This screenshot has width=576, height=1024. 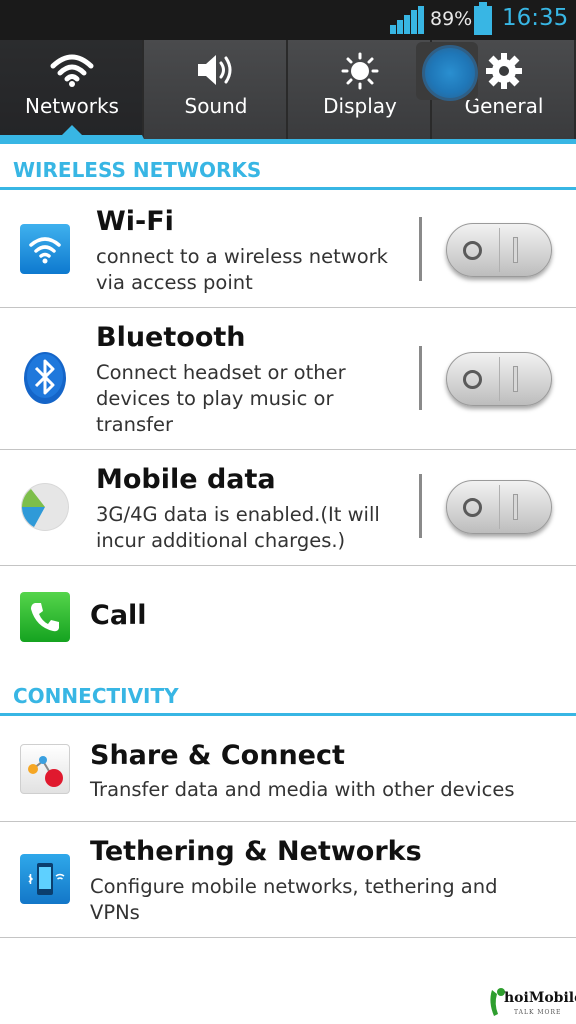 I want to click on tab-display: Display, so click(x=360, y=89).